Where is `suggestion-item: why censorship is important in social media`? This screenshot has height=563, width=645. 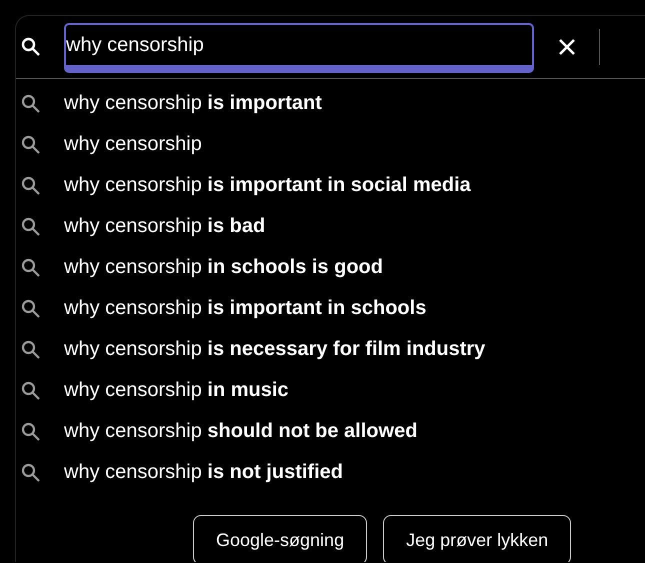 suggestion-item: why censorship is important in social media is located at coordinates (267, 185).